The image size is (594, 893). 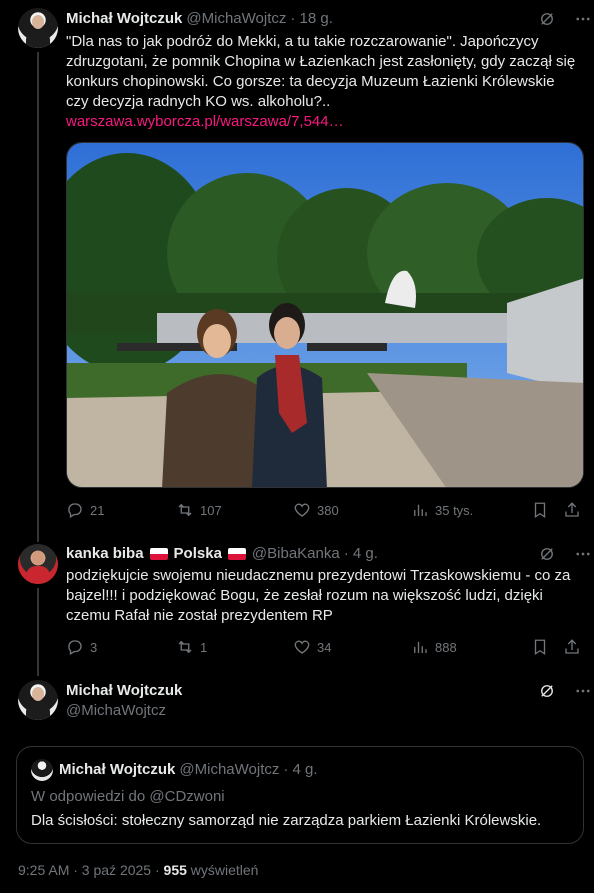 I want to click on reply-count: 21, so click(x=97, y=510).